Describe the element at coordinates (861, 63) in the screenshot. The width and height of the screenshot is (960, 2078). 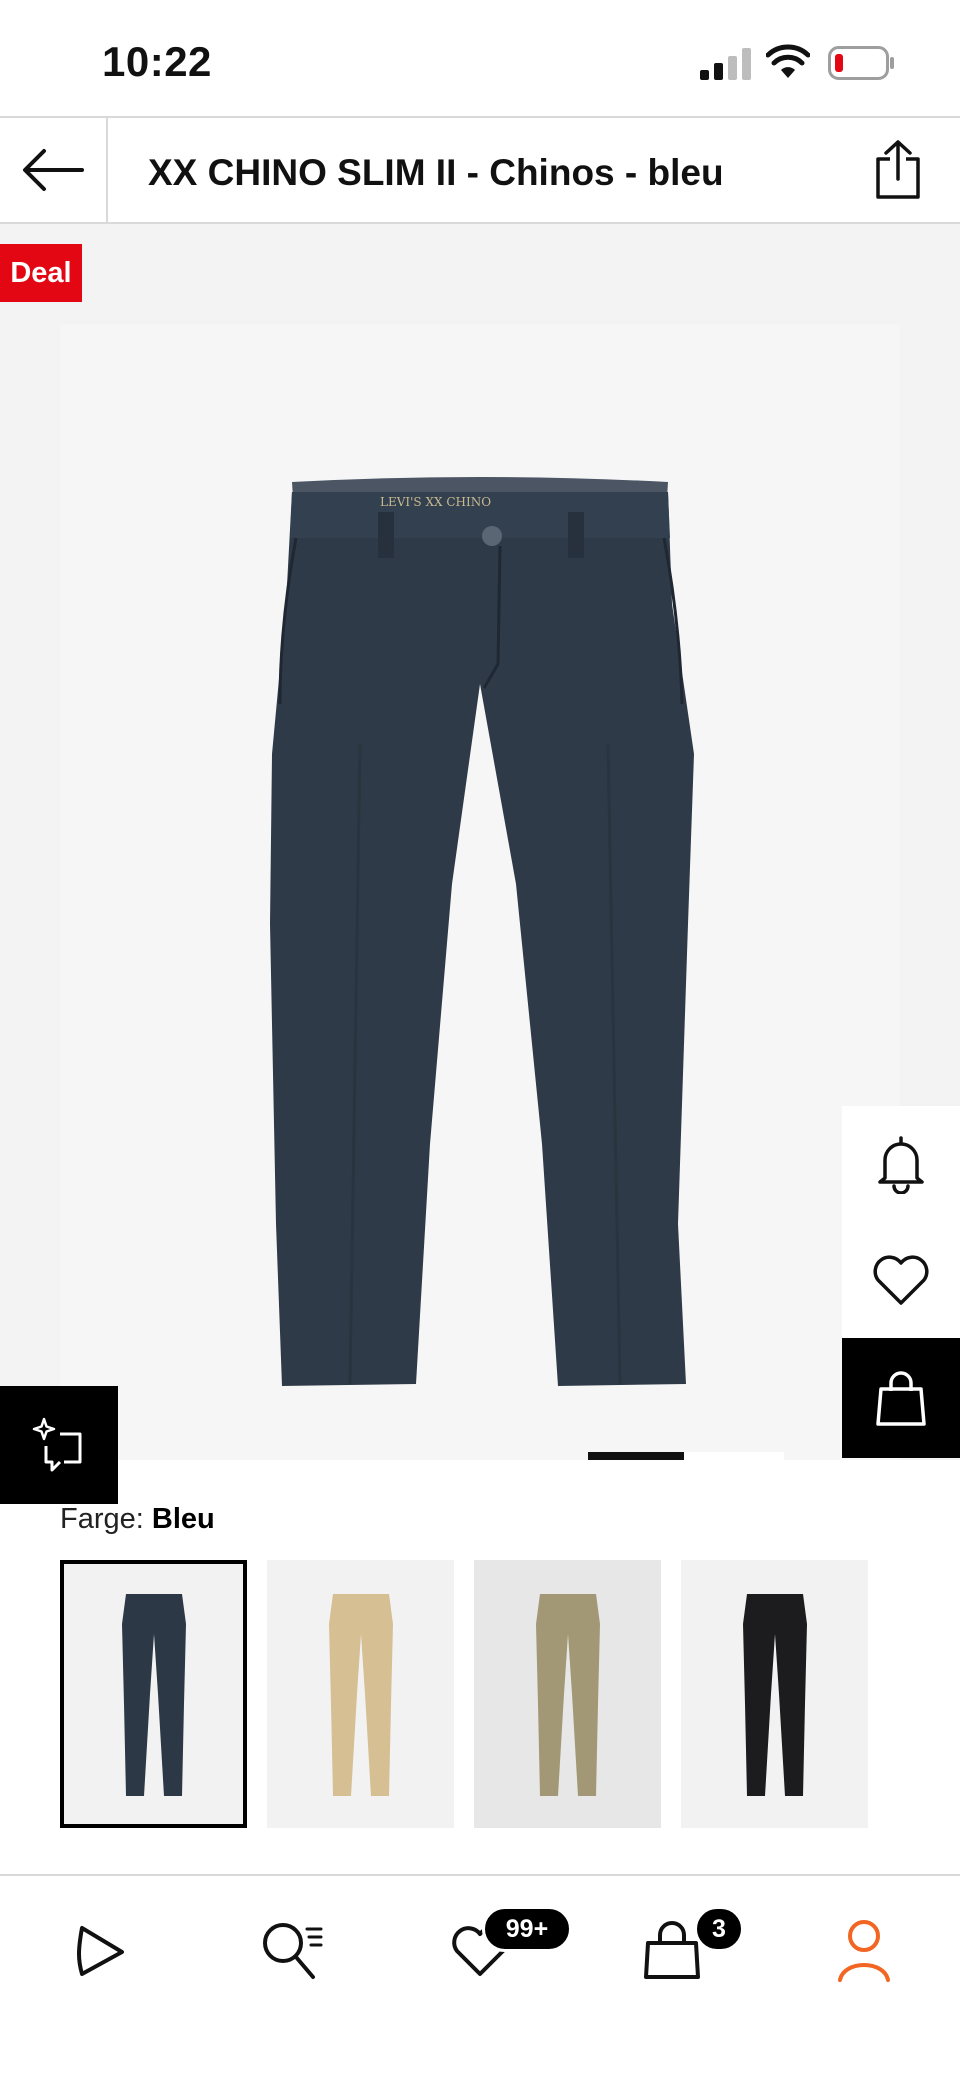
I see `battery-icon` at that location.